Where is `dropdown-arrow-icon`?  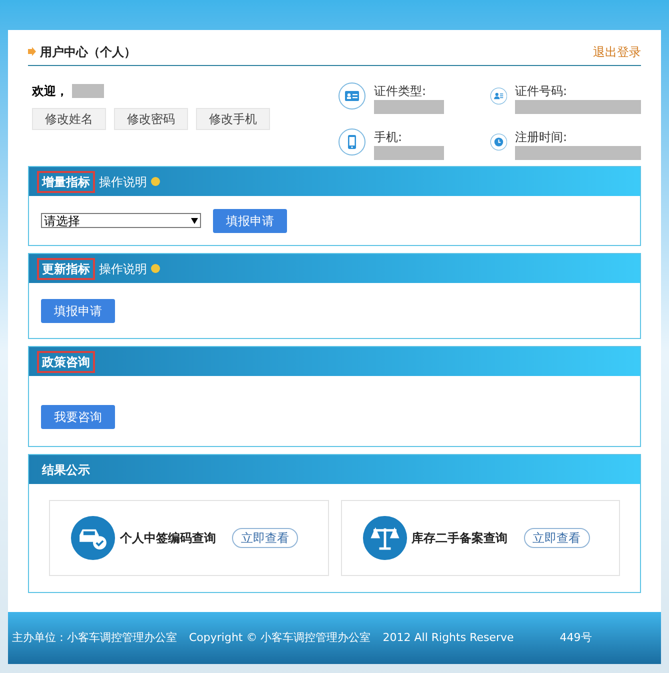 dropdown-arrow-icon is located at coordinates (194, 221).